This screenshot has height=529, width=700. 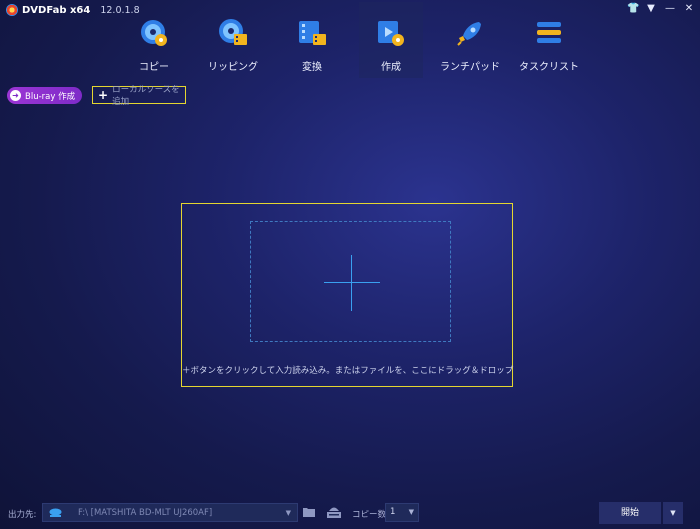 I want to click on tab-task-list-label: タスクリスト, so click(x=549, y=67).